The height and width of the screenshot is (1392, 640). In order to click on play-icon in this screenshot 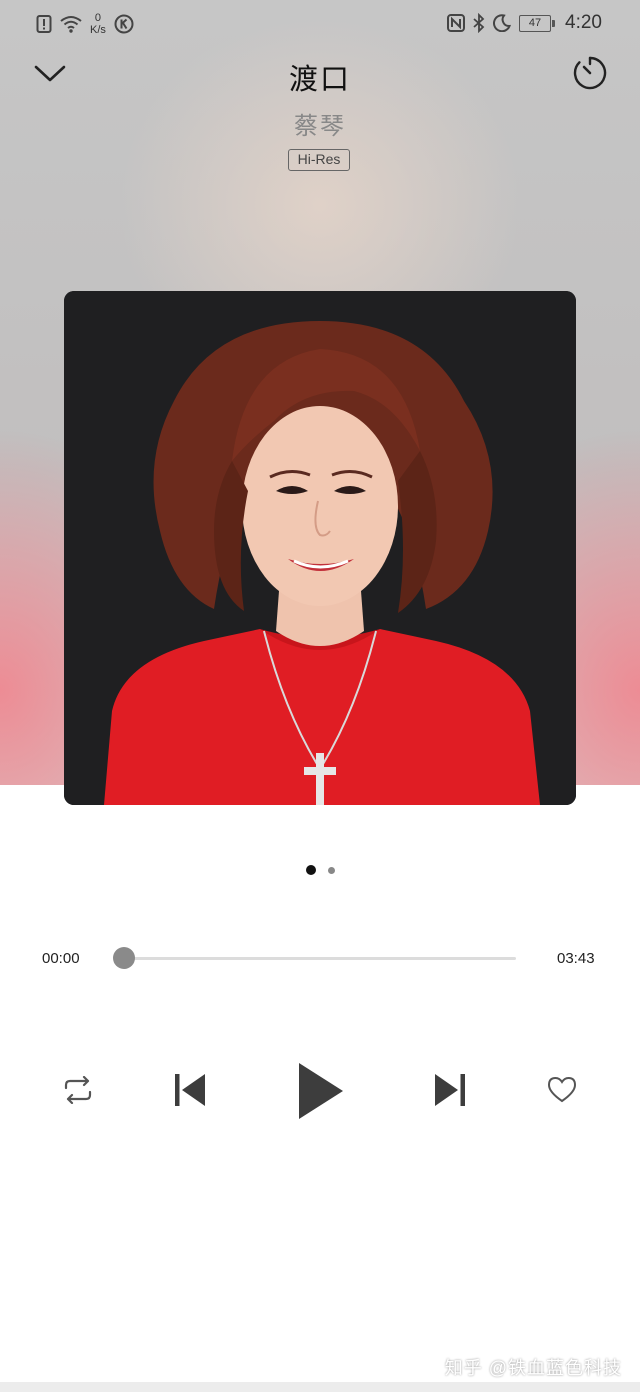, I will do `click(321, 1093)`.